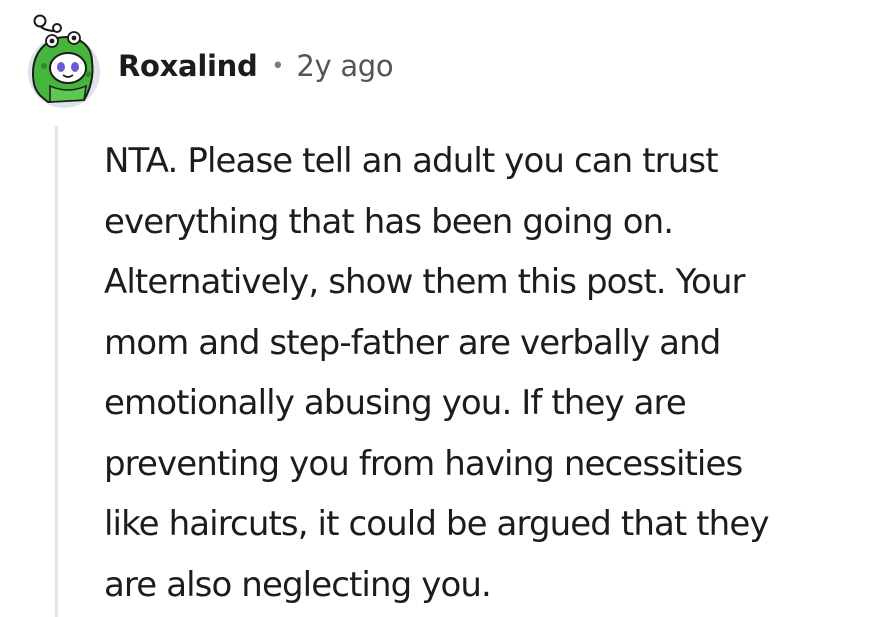 This screenshot has height=617, width=885. Describe the element at coordinates (344, 66) in the screenshot. I see `comment-timestamp: 2y ago` at that location.